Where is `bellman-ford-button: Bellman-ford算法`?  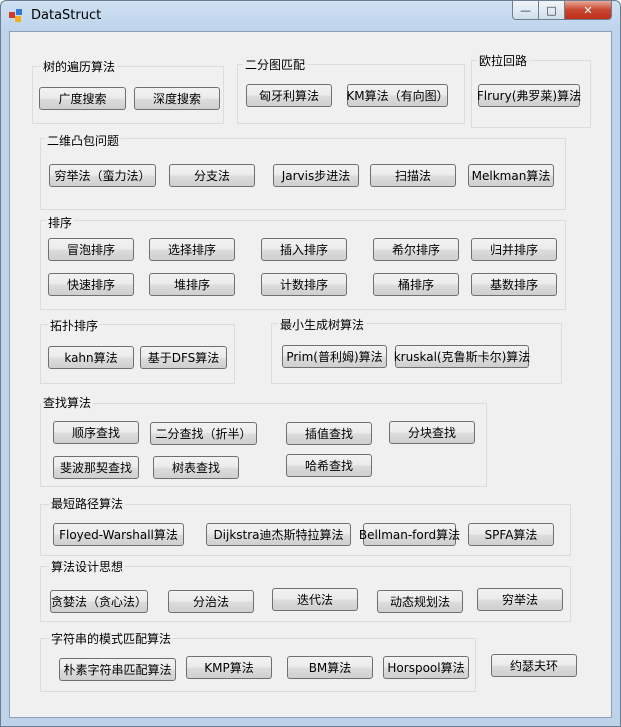 bellman-ford-button: Bellman-ford算法 is located at coordinates (409, 534).